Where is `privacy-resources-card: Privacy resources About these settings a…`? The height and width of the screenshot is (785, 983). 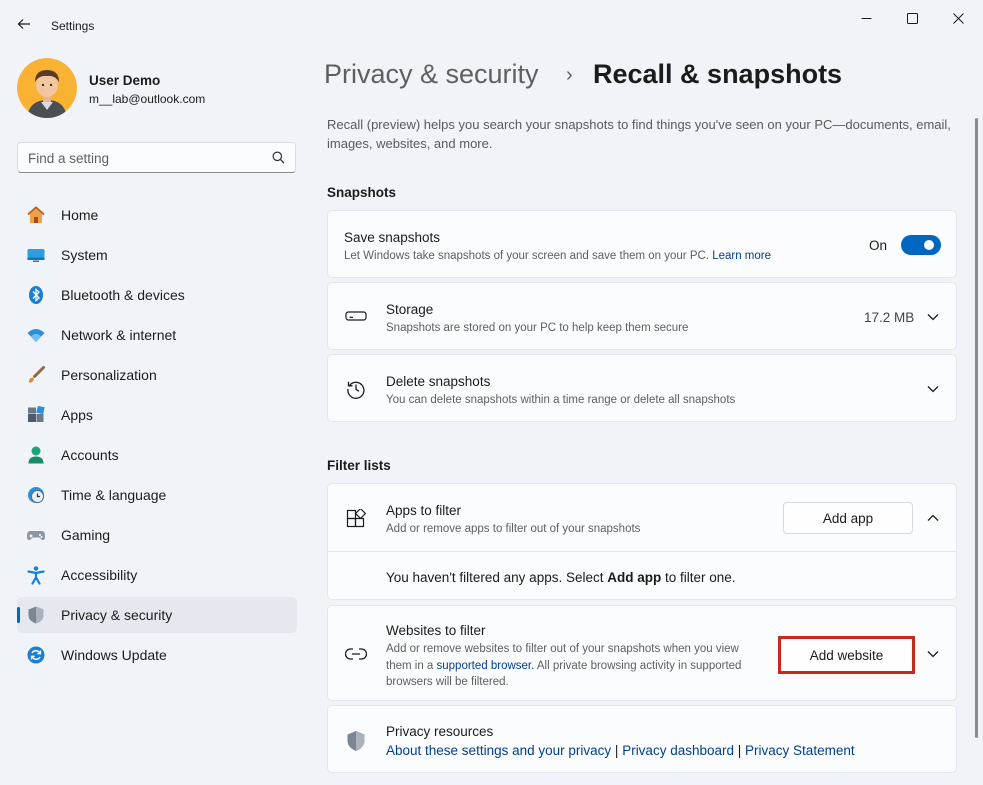 privacy-resources-card: Privacy resources About these settings a… is located at coordinates (642, 739).